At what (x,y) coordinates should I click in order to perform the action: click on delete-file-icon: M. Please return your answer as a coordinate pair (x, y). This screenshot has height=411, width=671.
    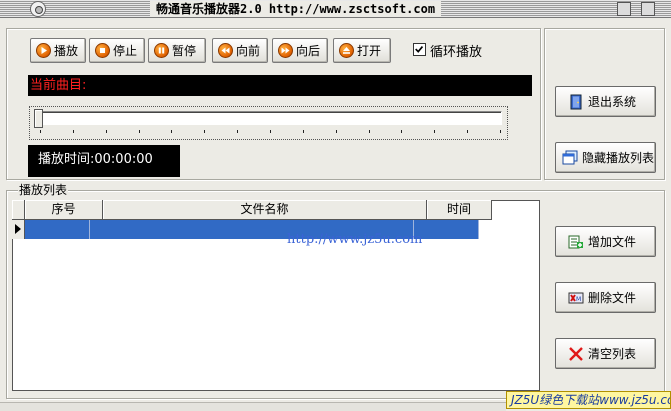
    Looking at the image, I should click on (576, 298).